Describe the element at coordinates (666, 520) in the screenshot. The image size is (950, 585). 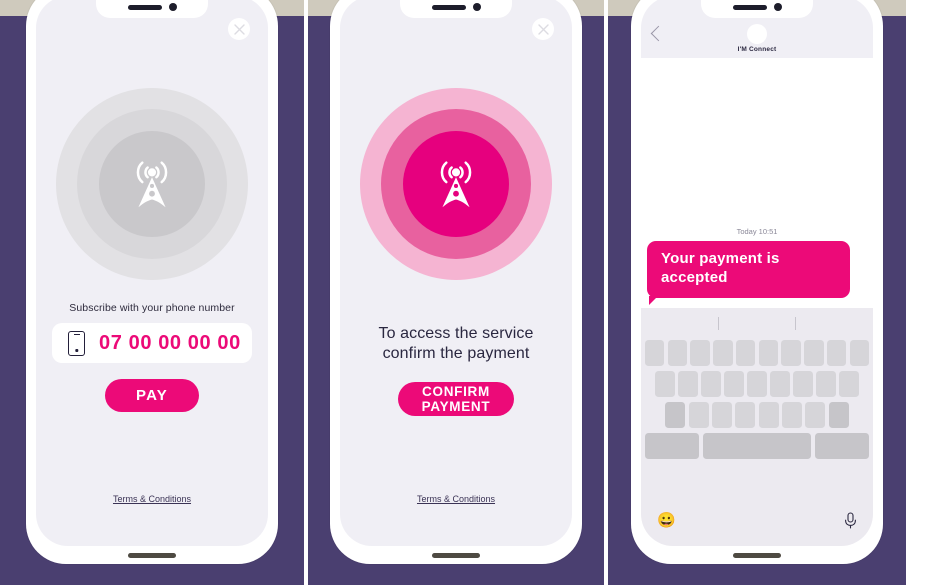
I see `emoji-icon: 😀` at that location.